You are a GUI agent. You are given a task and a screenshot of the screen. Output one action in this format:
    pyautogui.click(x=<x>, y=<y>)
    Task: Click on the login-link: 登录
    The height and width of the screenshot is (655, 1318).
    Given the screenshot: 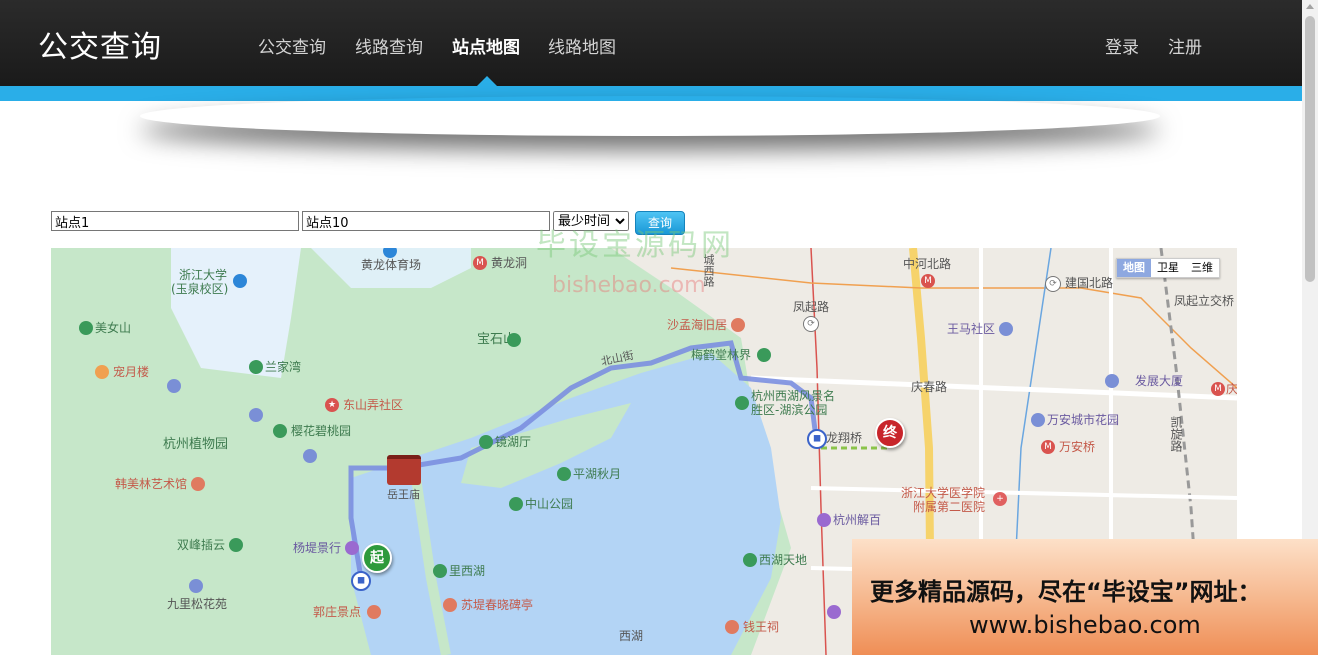 What is the action you would take?
    pyautogui.click(x=1122, y=45)
    